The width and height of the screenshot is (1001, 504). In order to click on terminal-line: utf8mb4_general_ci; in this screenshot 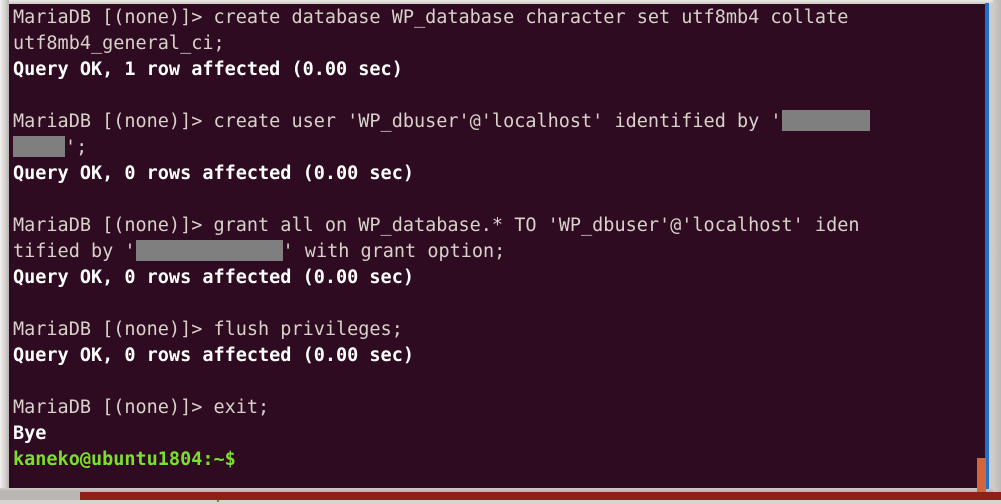, I will do `click(441, 44)`.